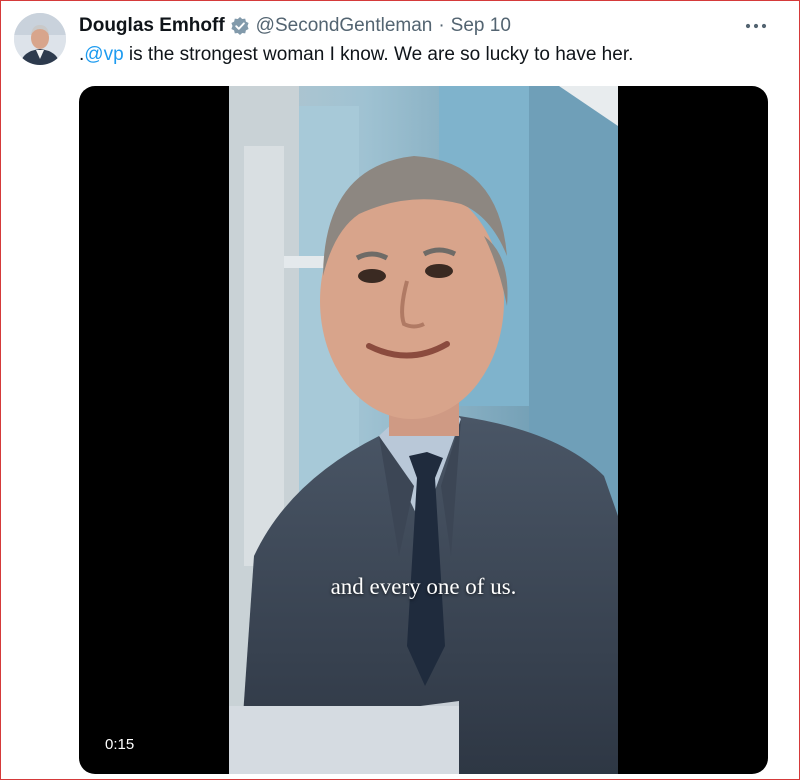 The height and width of the screenshot is (780, 800). What do you see at coordinates (40, 39) in the screenshot?
I see `author-avatar` at bounding box center [40, 39].